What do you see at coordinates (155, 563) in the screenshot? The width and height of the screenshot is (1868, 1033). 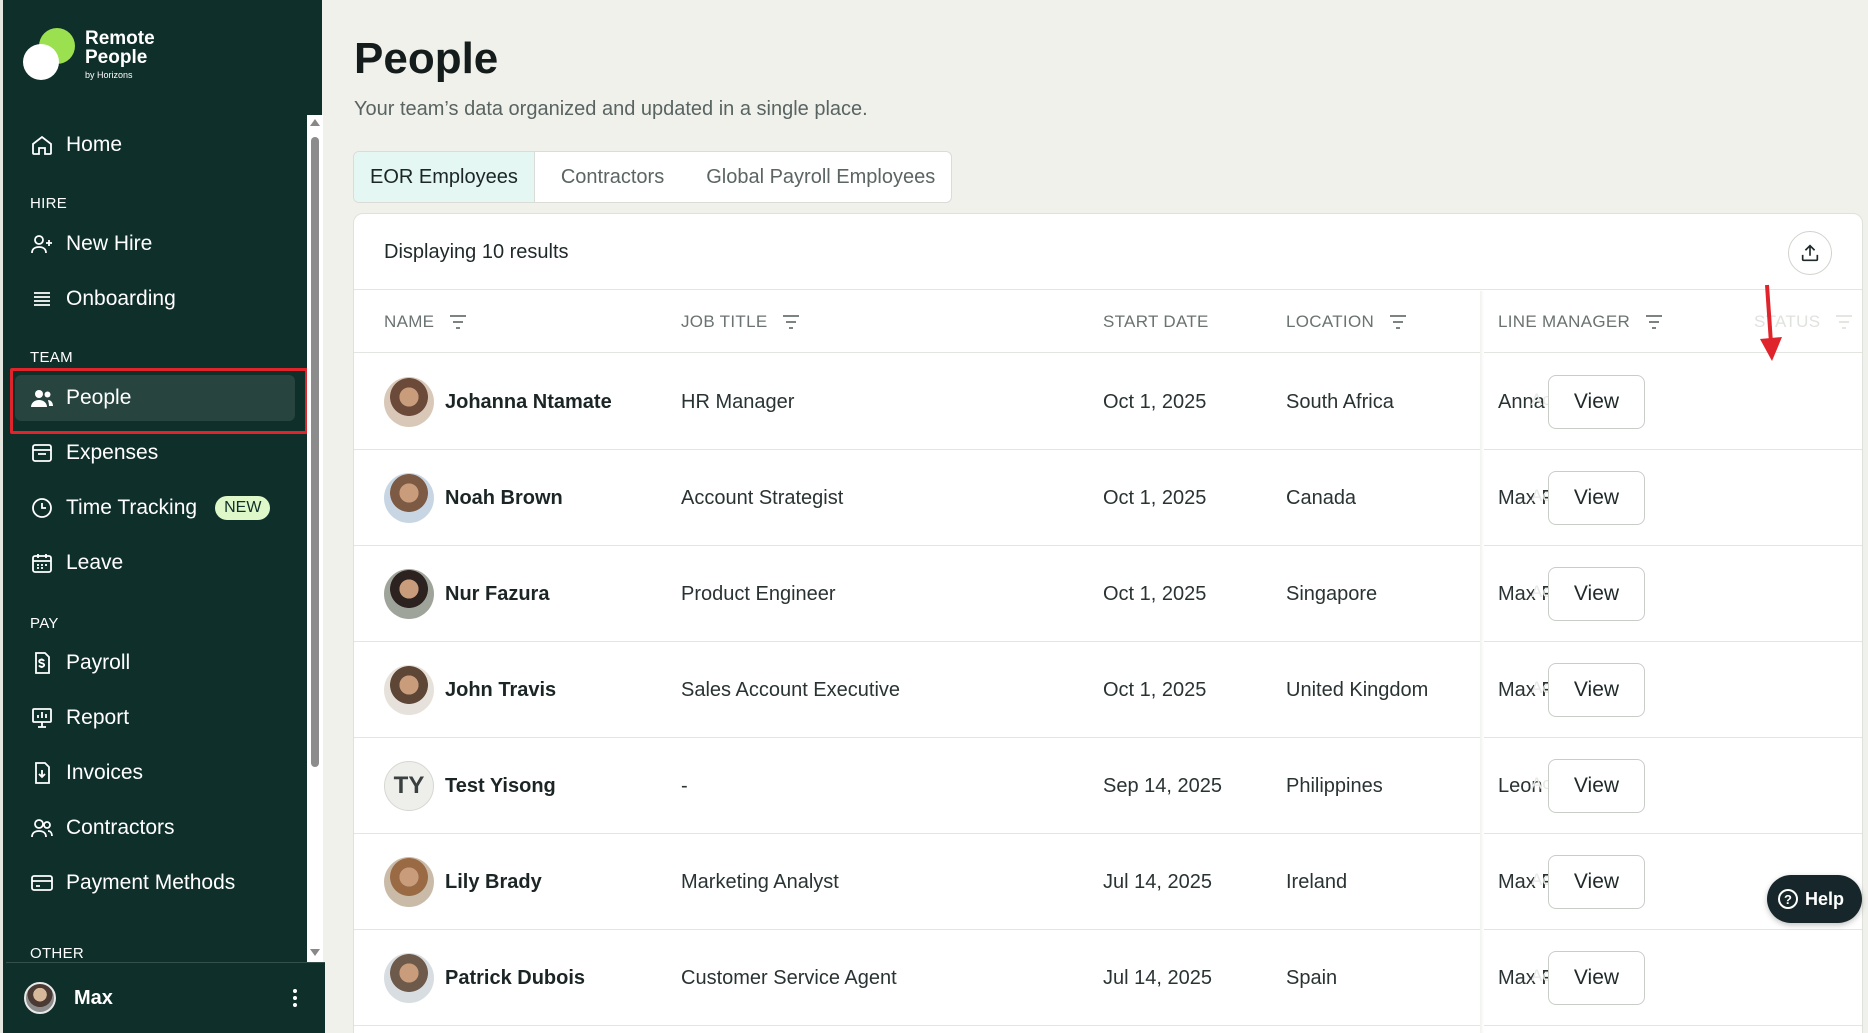 I see `sidebar-item-leave: Leave` at bounding box center [155, 563].